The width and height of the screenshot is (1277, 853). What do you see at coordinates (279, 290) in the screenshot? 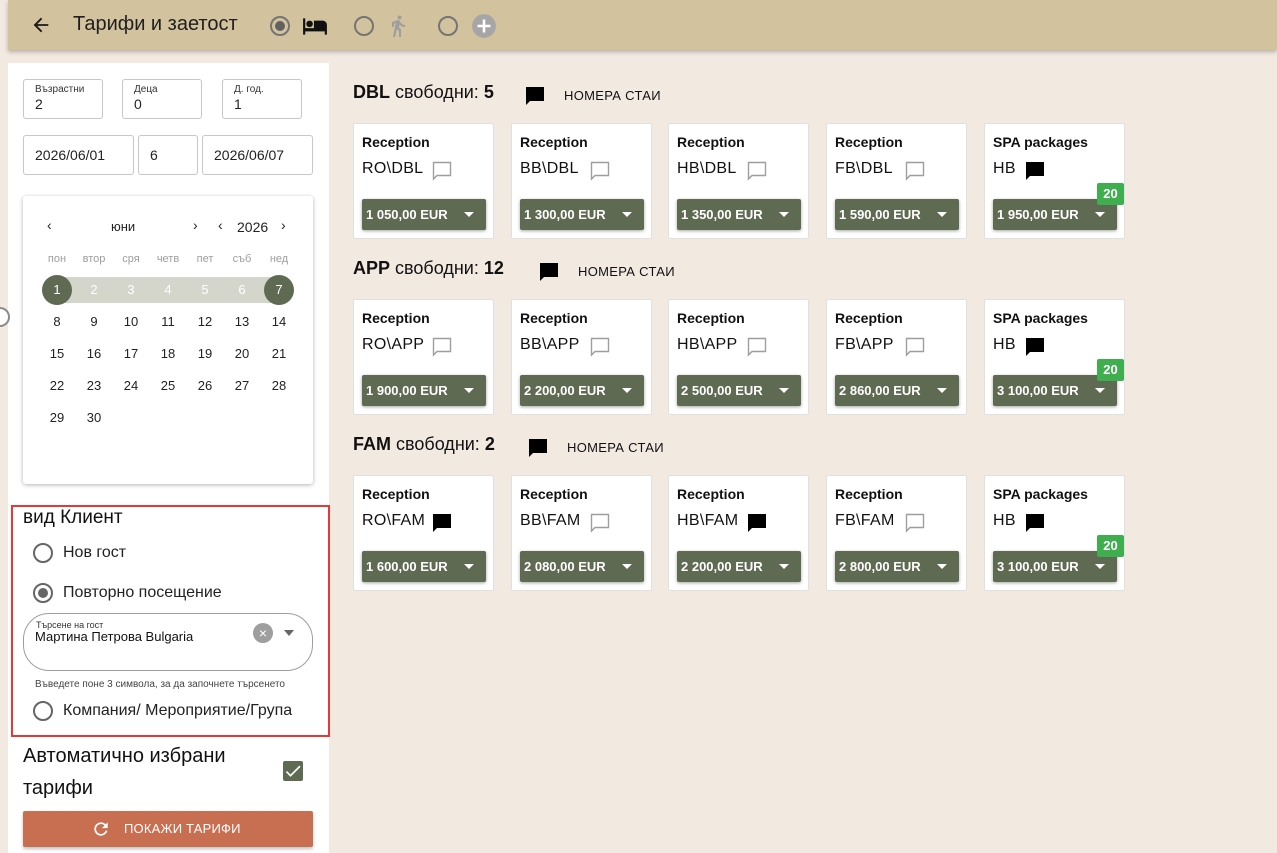
I see `calendar-day: 7` at bounding box center [279, 290].